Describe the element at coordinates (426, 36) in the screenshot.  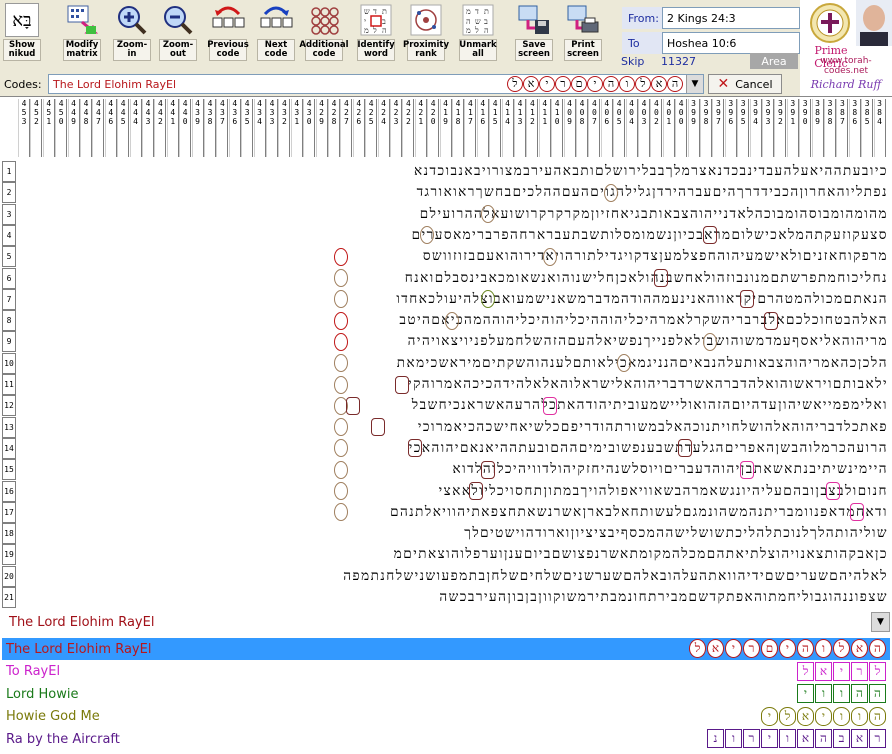
I see `proximity-rank-button: Proximity rank` at that location.